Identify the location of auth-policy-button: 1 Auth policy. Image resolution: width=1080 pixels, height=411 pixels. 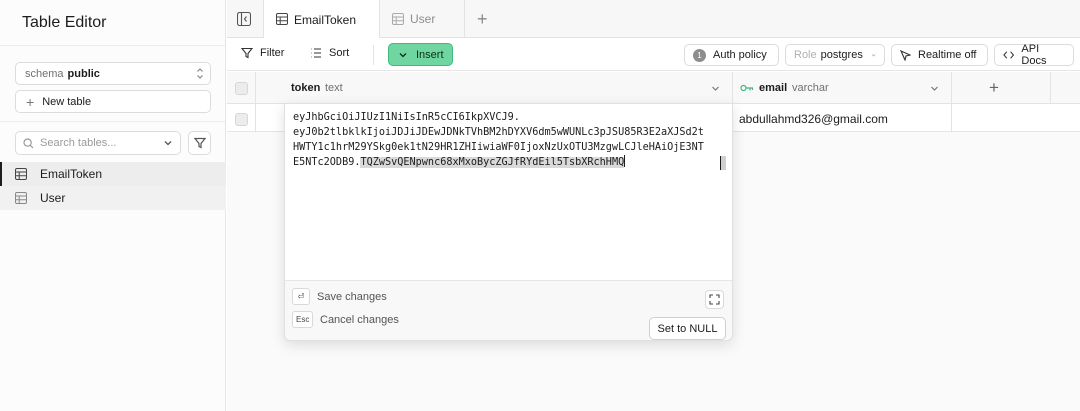
(731, 55).